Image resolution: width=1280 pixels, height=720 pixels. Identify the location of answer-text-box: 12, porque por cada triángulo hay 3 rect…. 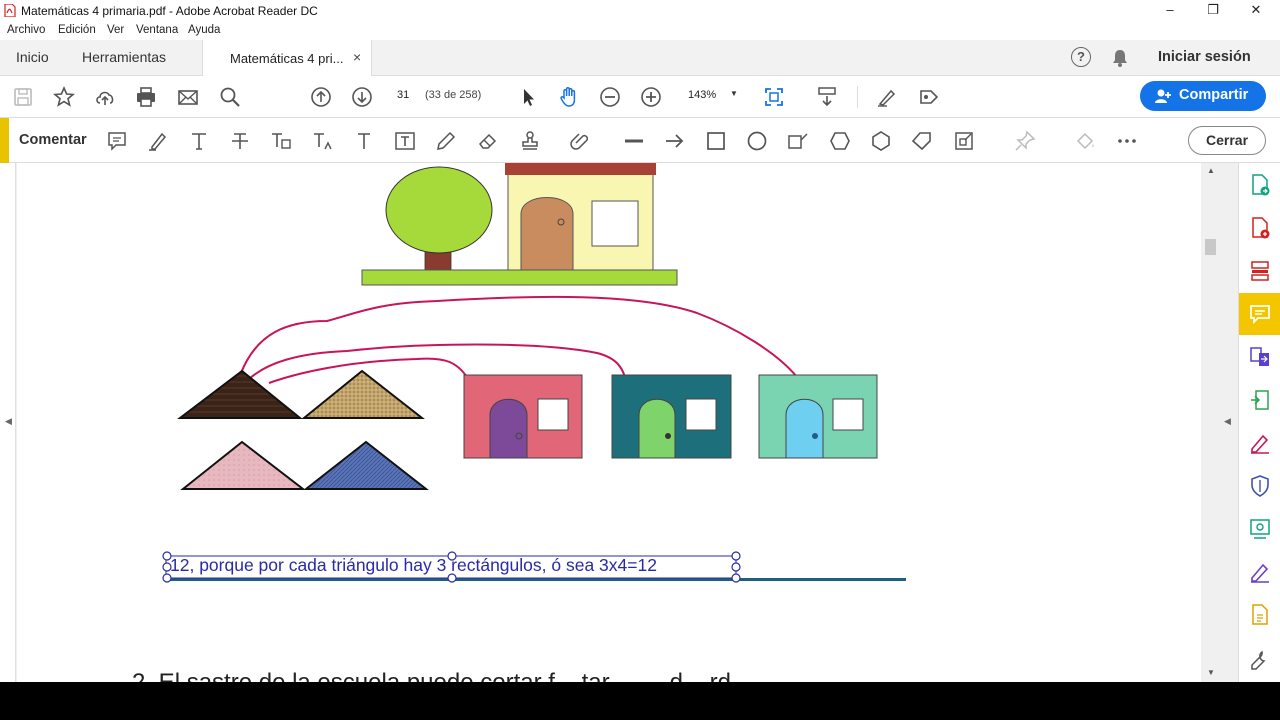
(413, 565).